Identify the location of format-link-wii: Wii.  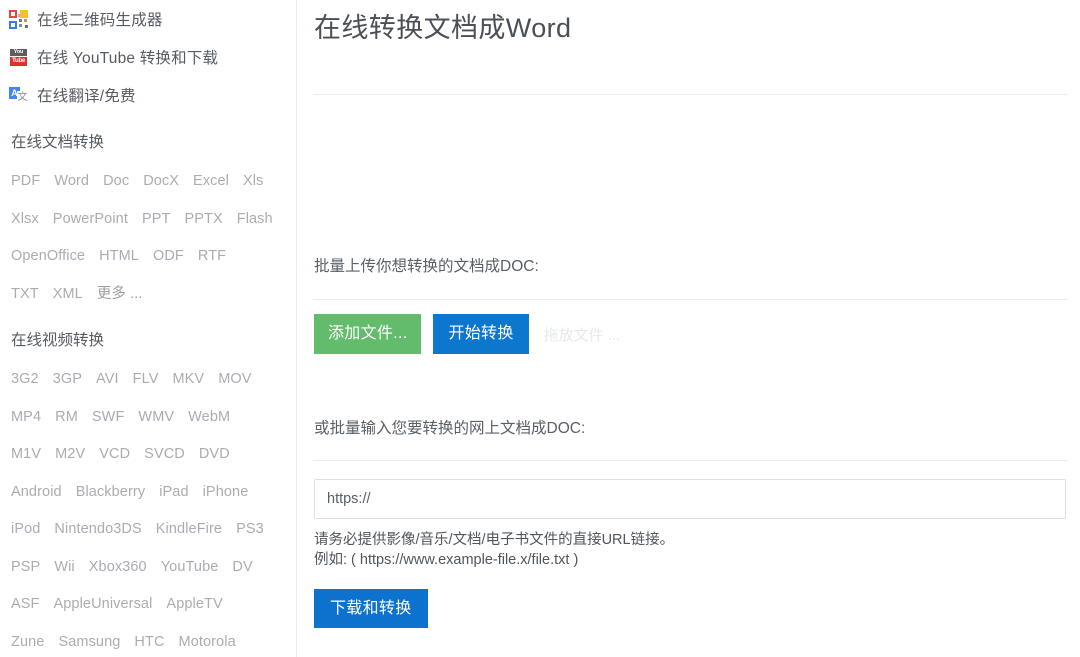
(64, 567).